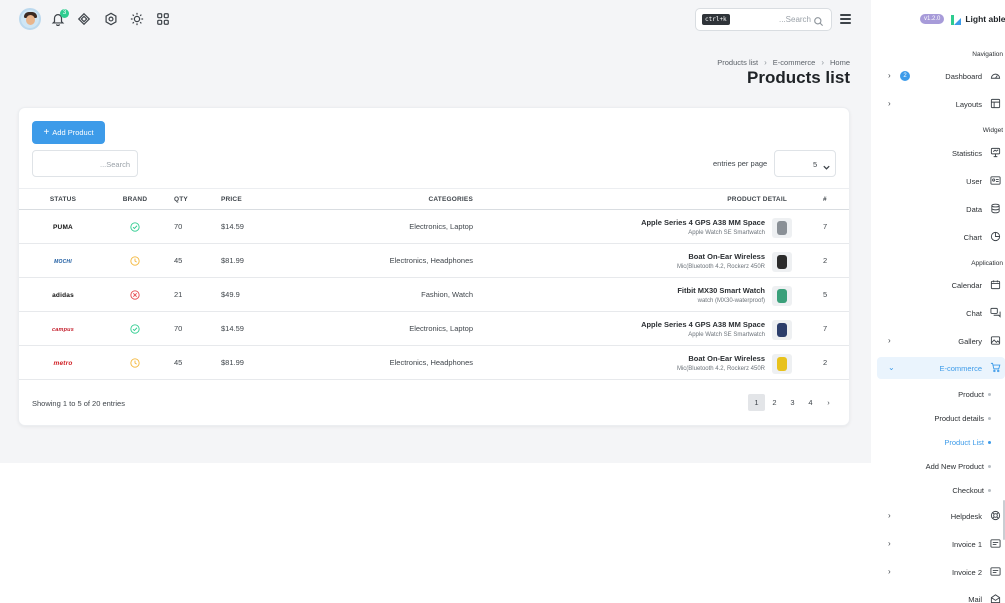  What do you see at coordinates (763, 19) in the screenshot?
I see `global-search-input: ctrl+k ...Search` at bounding box center [763, 19].